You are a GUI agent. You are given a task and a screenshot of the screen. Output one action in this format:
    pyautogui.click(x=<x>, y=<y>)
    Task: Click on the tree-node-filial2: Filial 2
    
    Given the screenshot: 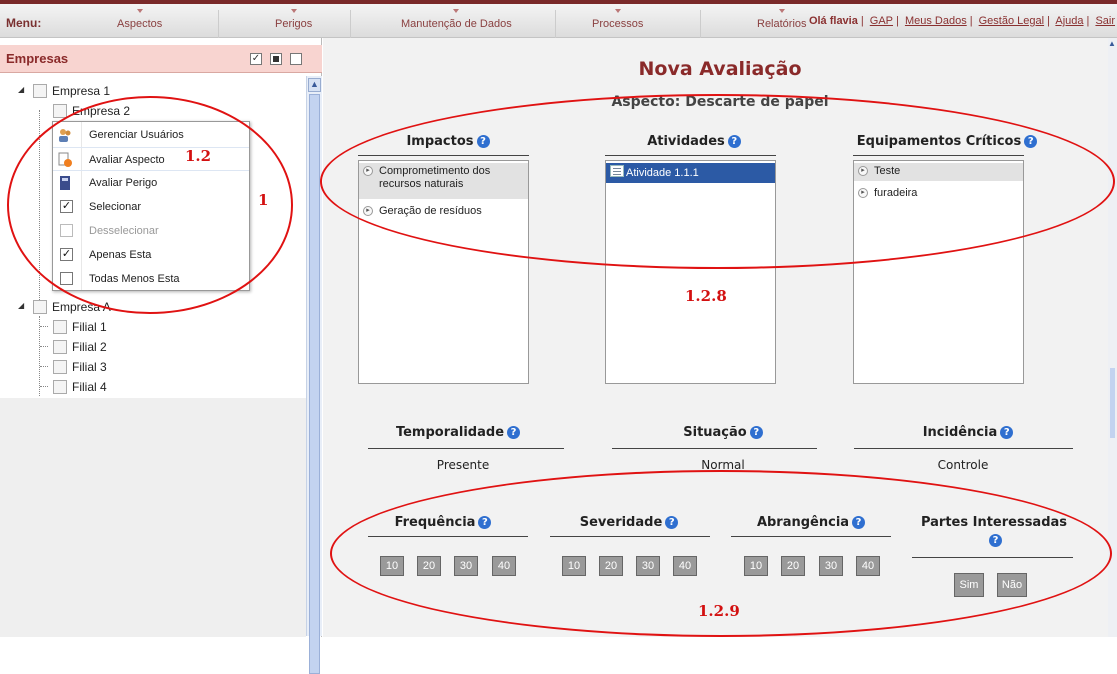 What is the action you would take?
    pyautogui.click(x=80, y=348)
    